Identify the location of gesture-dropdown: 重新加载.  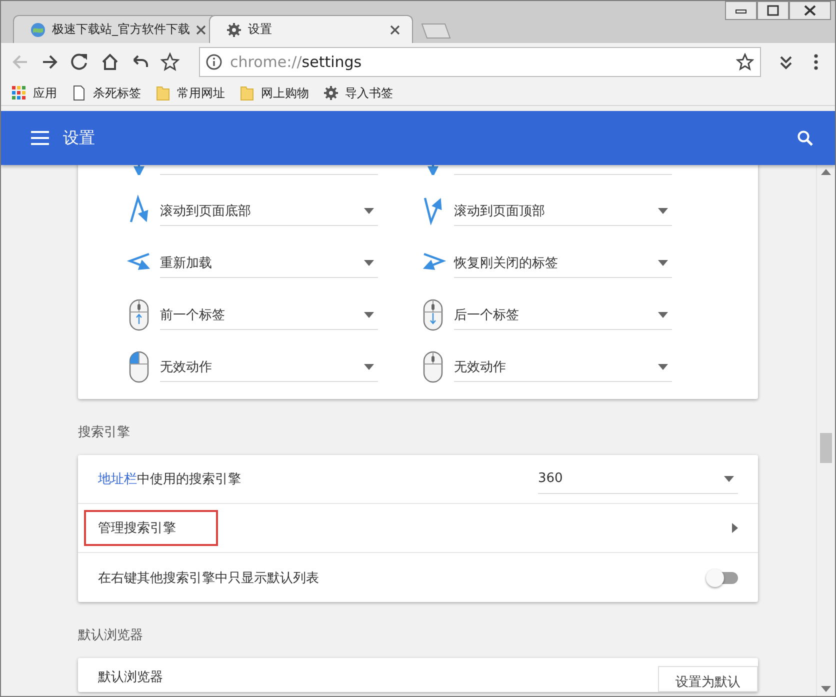
(269, 263).